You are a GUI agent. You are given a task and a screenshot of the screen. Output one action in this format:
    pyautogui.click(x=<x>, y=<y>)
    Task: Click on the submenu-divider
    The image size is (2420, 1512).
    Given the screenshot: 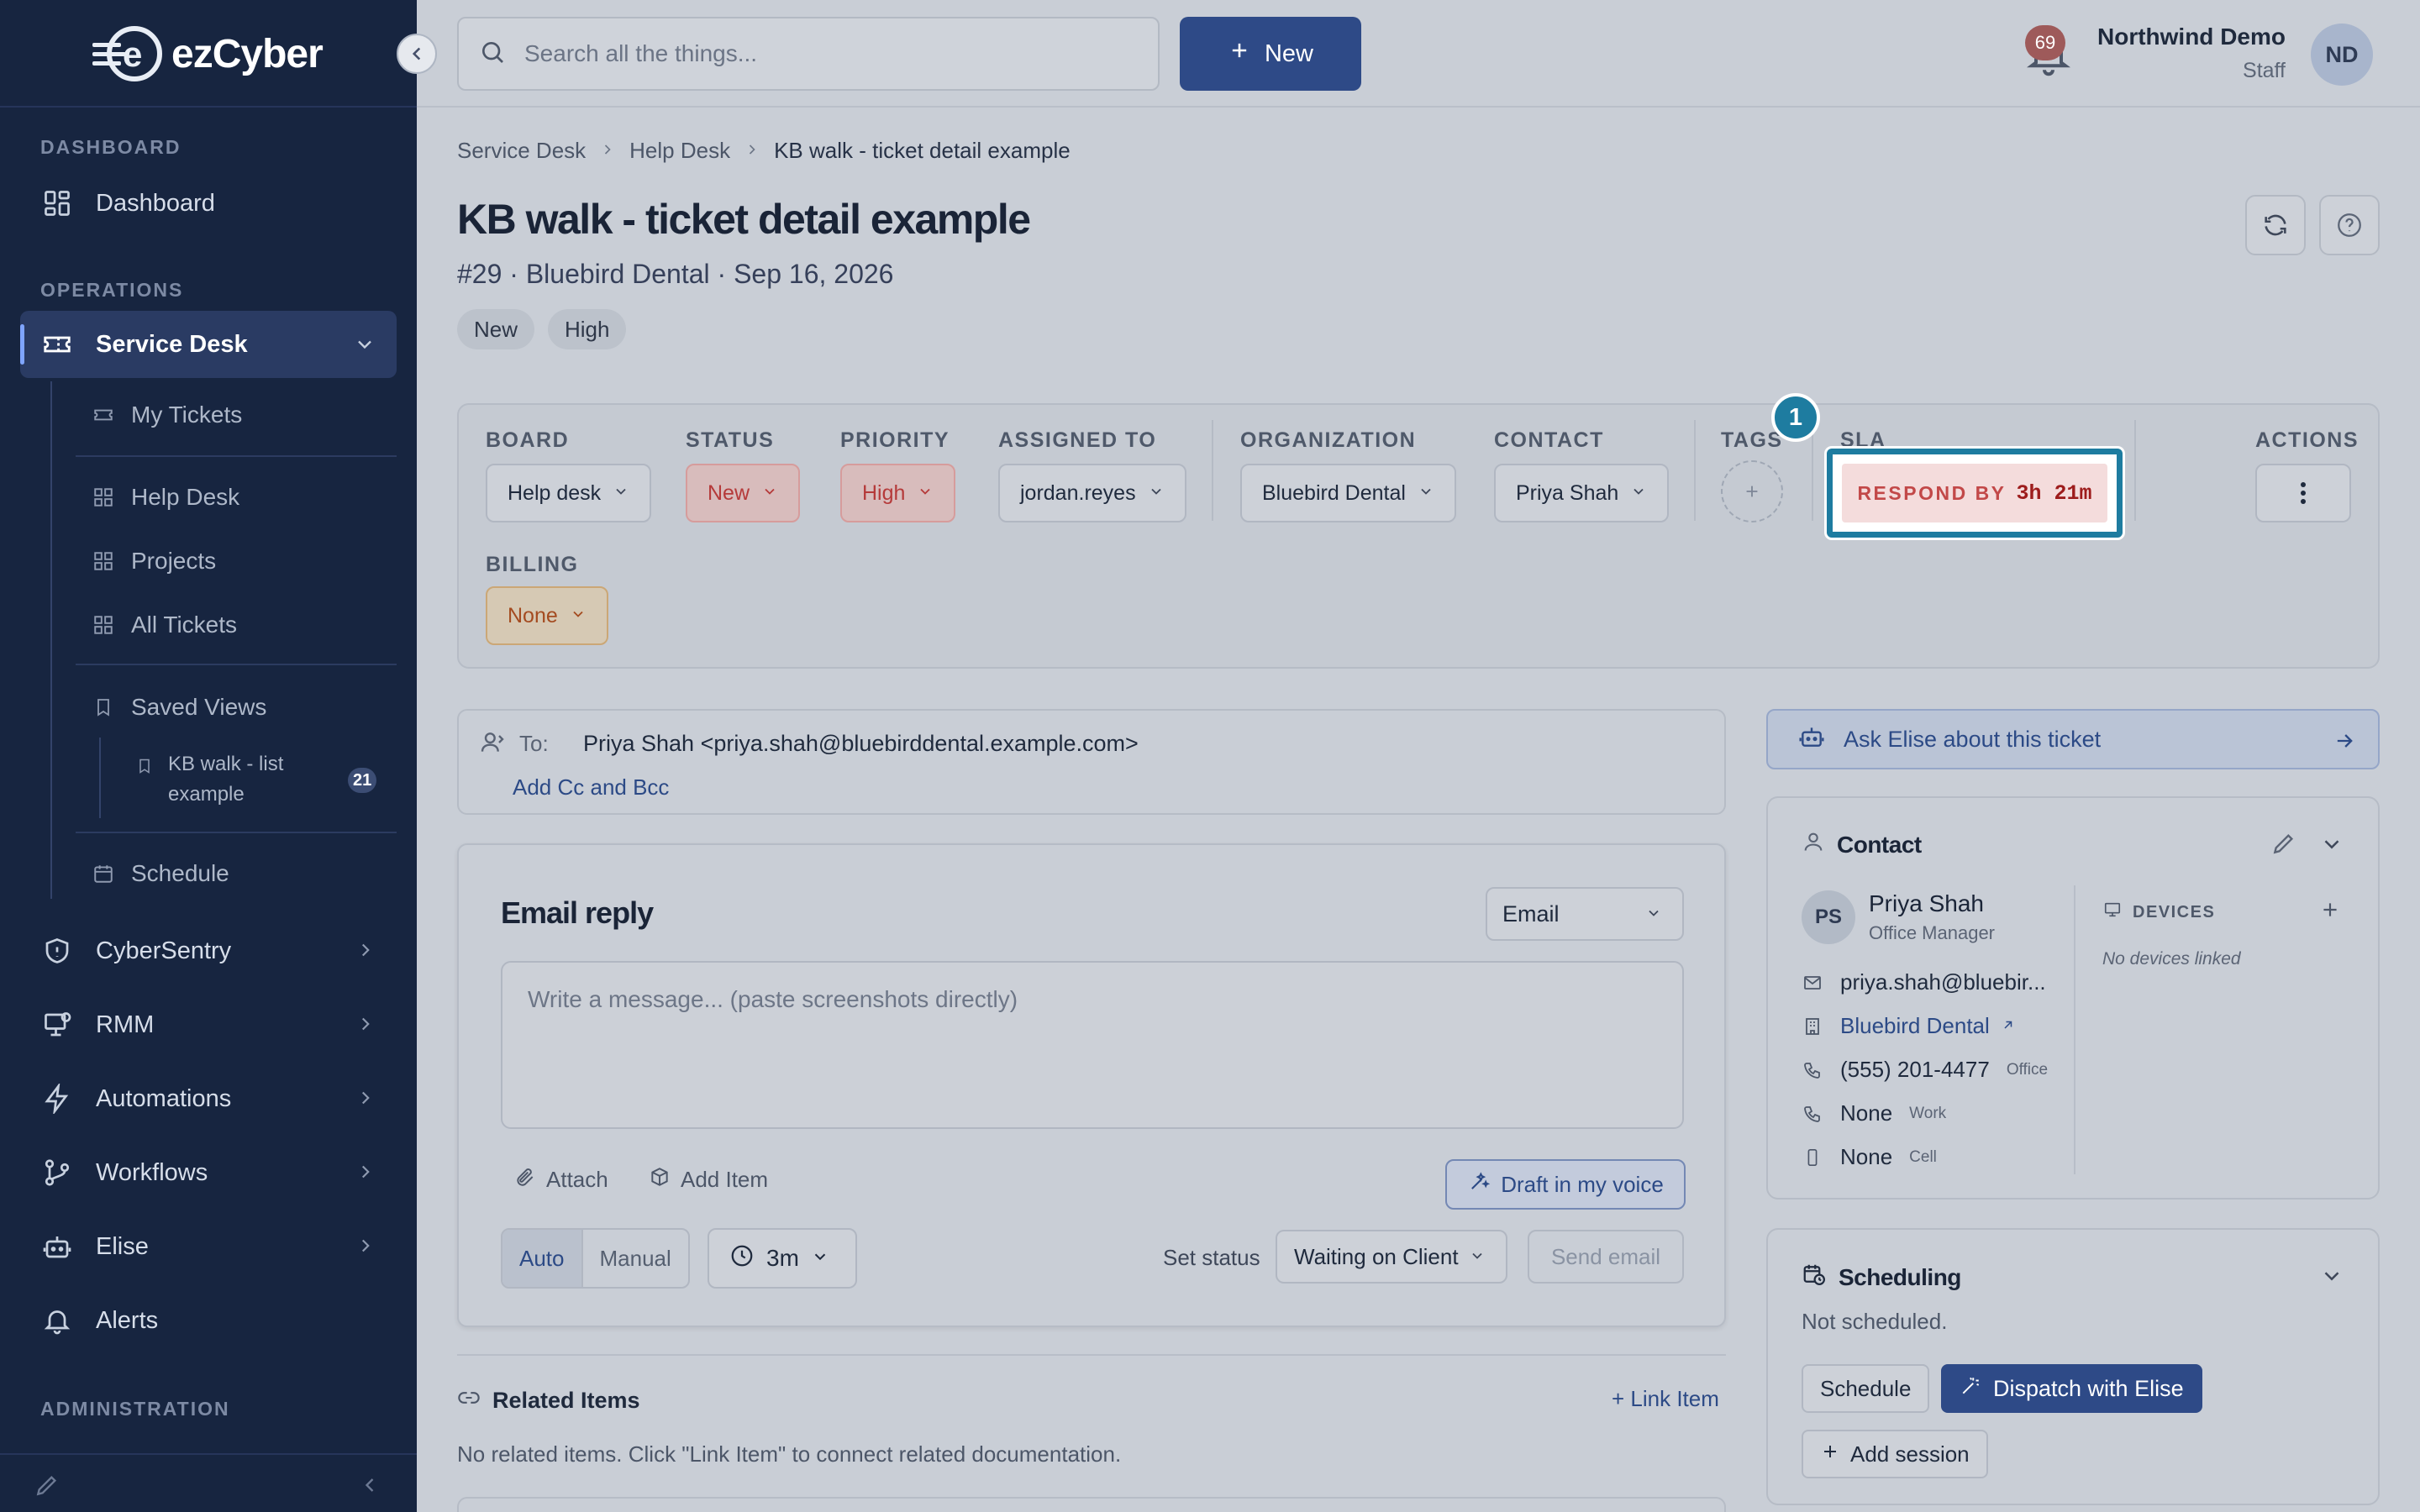 What is the action you would take?
    pyautogui.click(x=236, y=832)
    